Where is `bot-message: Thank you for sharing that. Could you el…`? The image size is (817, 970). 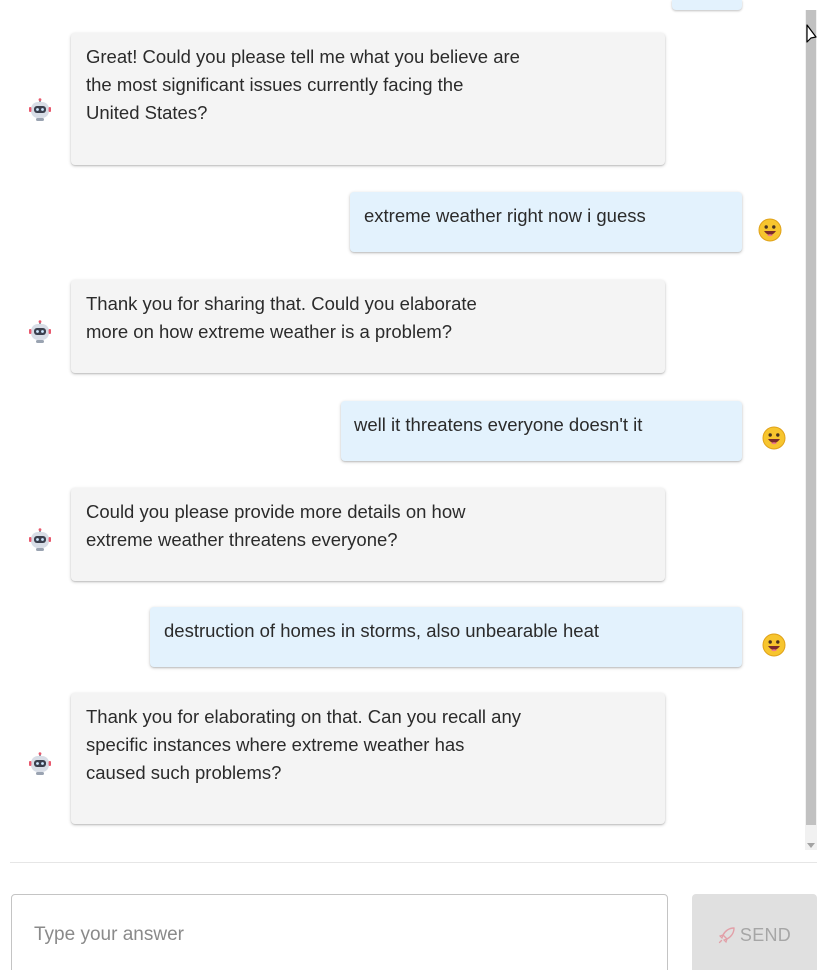 bot-message: Thank you for sharing that. Could you el… is located at coordinates (368, 326).